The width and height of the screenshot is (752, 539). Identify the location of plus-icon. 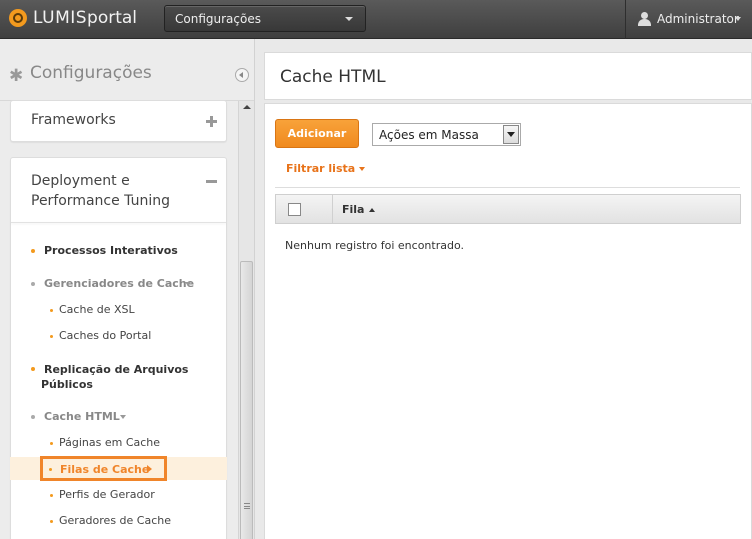
(211, 121).